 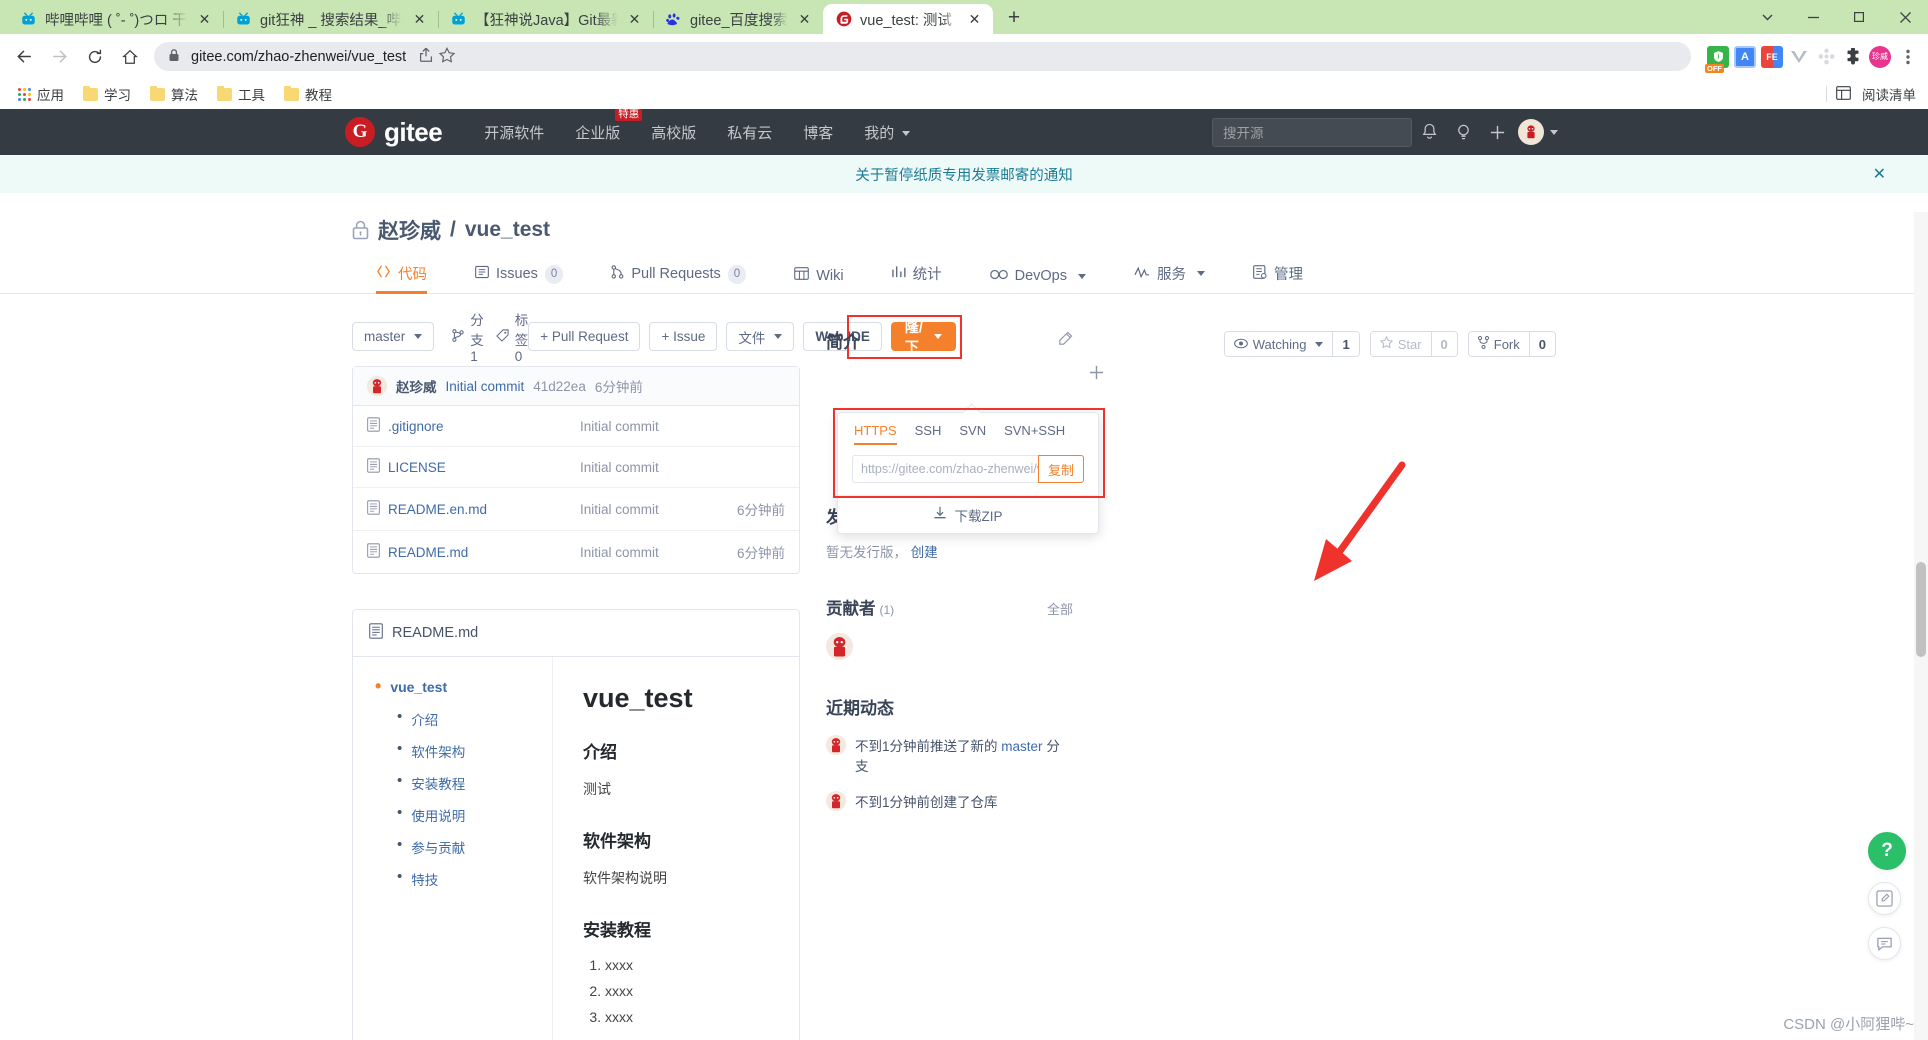 What do you see at coordinates (1853, 57) in the screenshot?
I see `puzzle-extension` at bounding box center [1853, 57].